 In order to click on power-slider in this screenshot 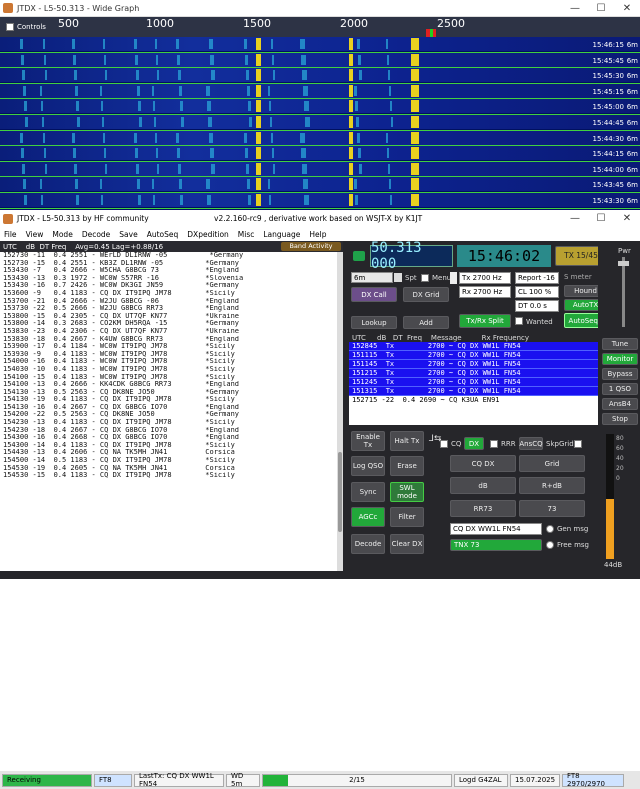, I will do `click(623, 292)`.